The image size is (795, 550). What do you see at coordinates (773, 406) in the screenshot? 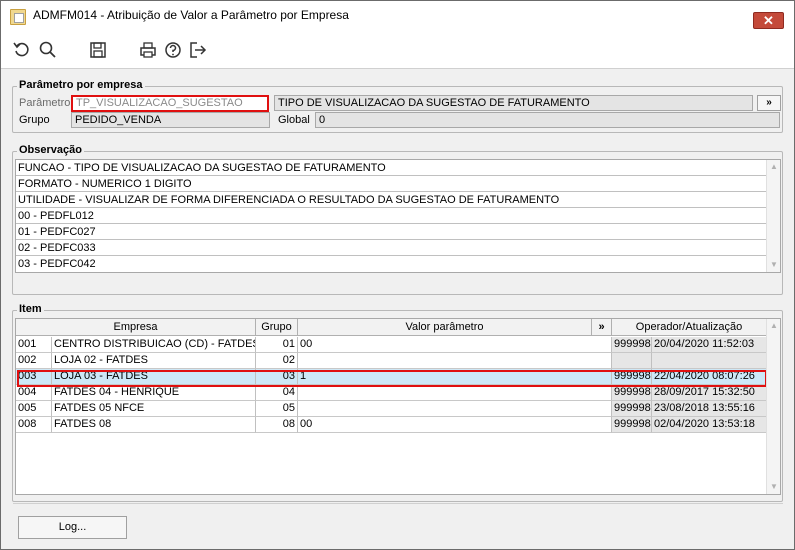
I see `item-scrollbar: ▲ ▼` at bounding box center [773, 406].